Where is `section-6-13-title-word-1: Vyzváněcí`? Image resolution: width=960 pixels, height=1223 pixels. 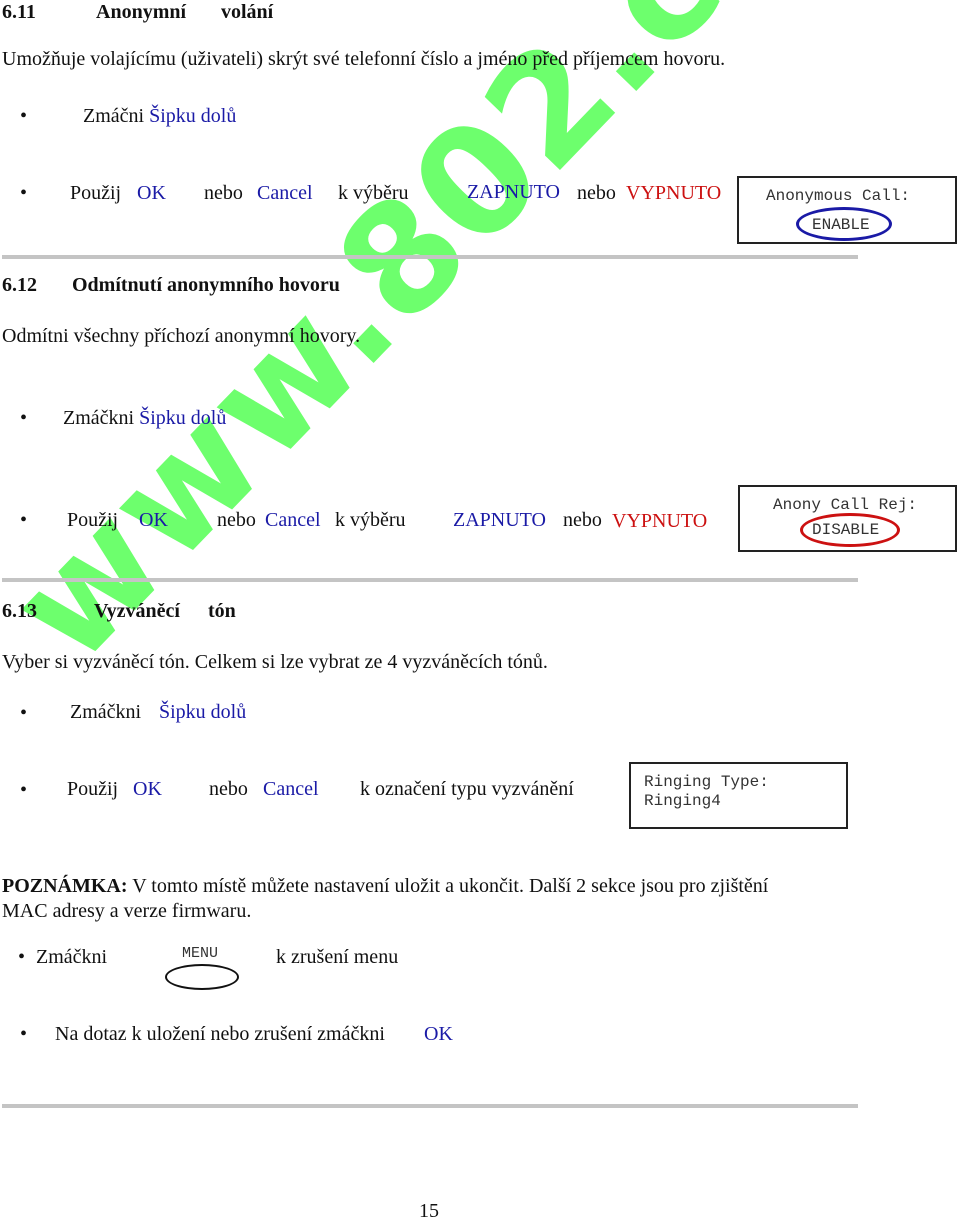
section-6-13-title-word-1: Vyzváněcí is located at coordinates (137, 611).